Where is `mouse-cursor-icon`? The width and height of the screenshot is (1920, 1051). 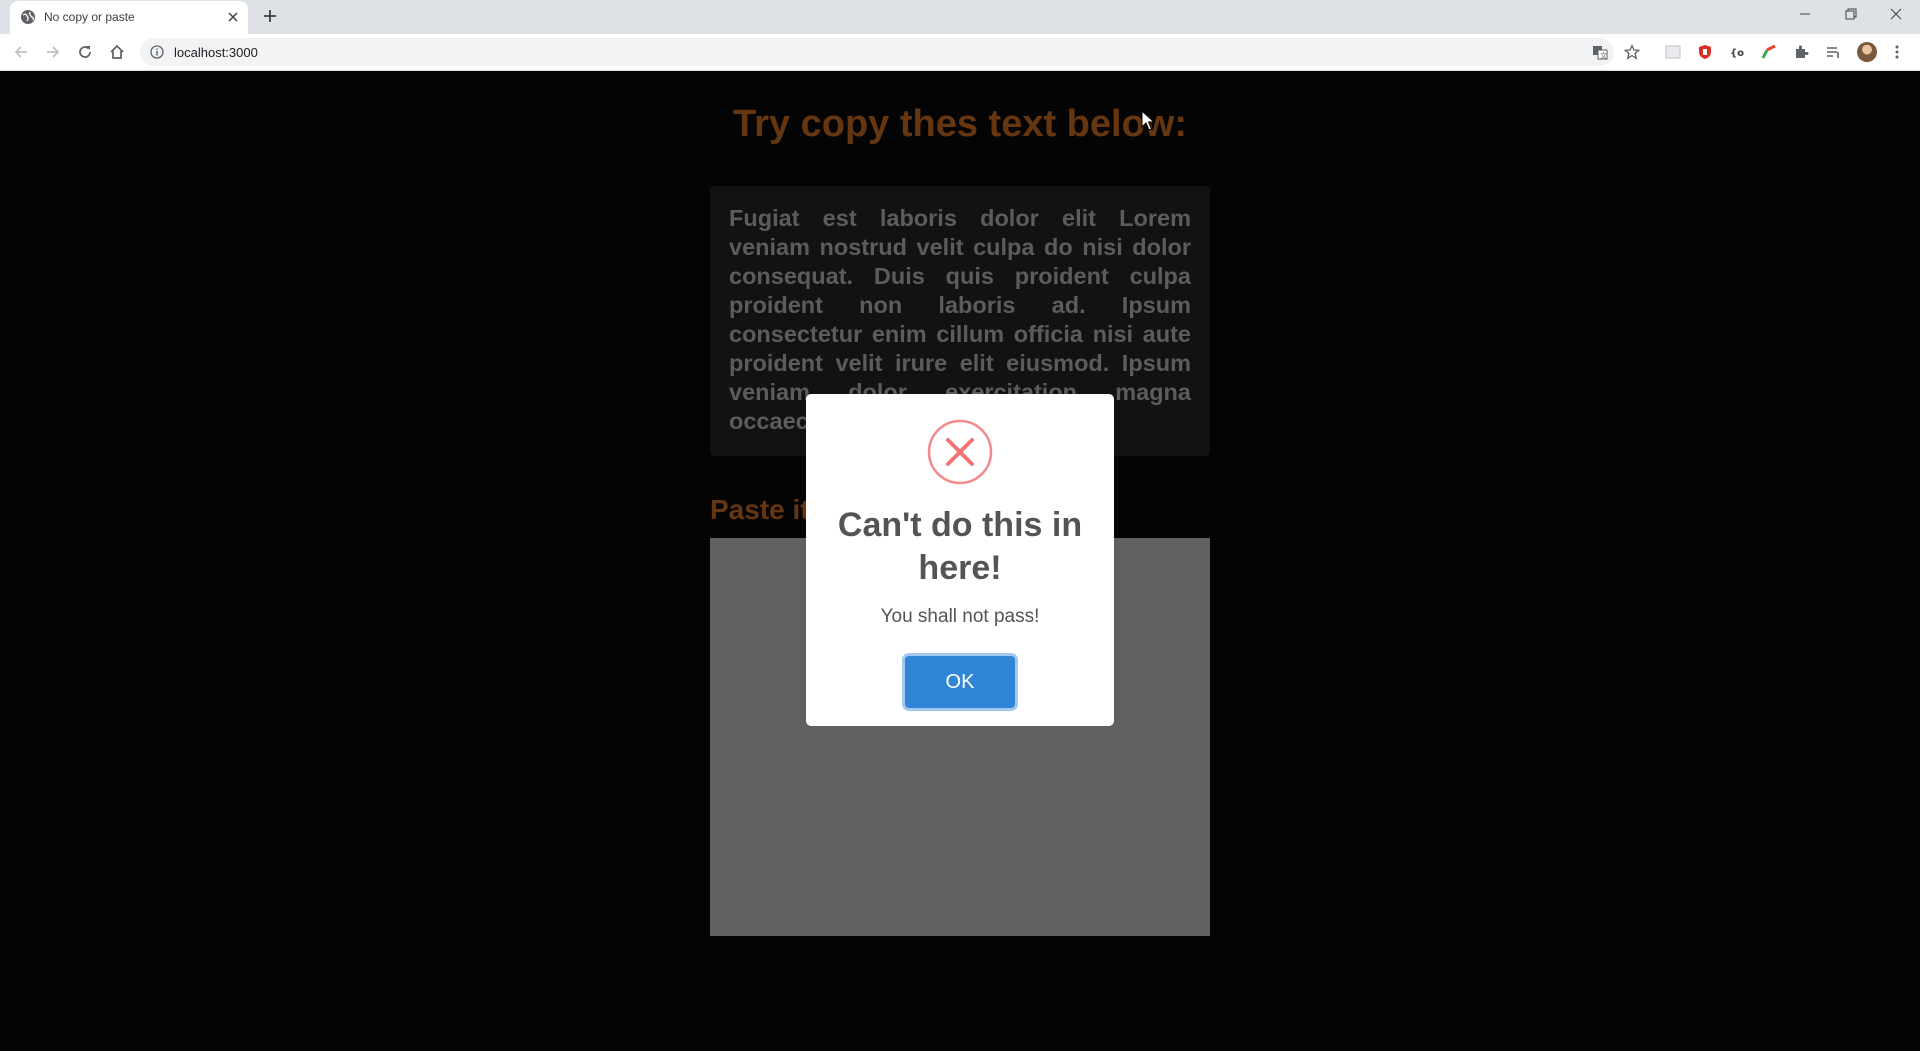
mouse-cursor-icon is located at coordinates (1148, 120).